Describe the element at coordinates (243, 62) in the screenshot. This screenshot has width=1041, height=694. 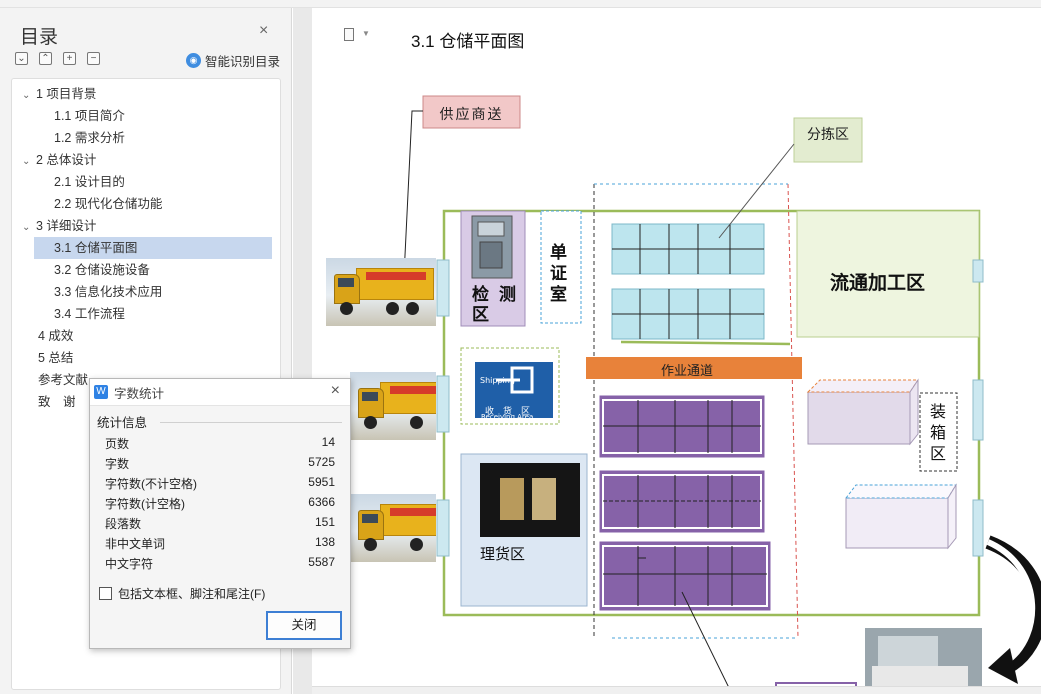
I see `smart-toc-label: 智能识别目录` at that location.